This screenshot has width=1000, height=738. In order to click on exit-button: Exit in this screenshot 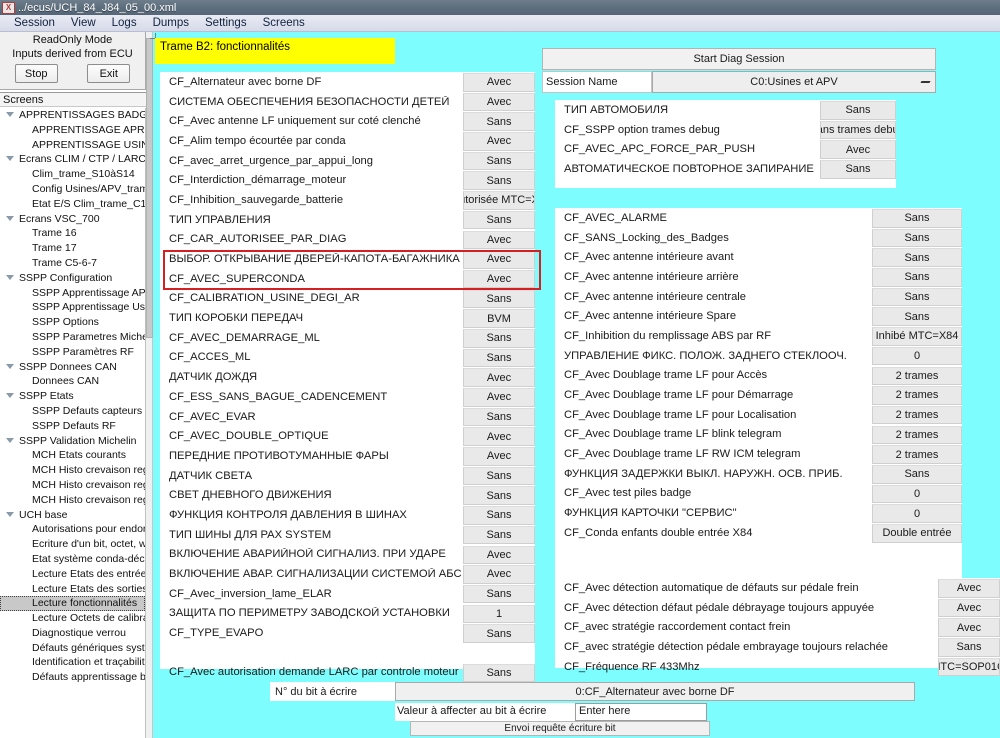, I will do `click(109, 73)`.